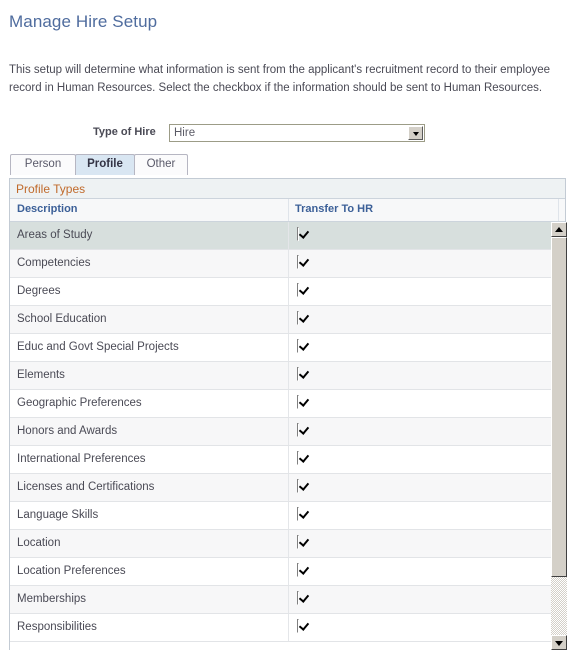 This screenshot has height=650, width=579. I want to click on table-row: School Education, so click(287, 320).